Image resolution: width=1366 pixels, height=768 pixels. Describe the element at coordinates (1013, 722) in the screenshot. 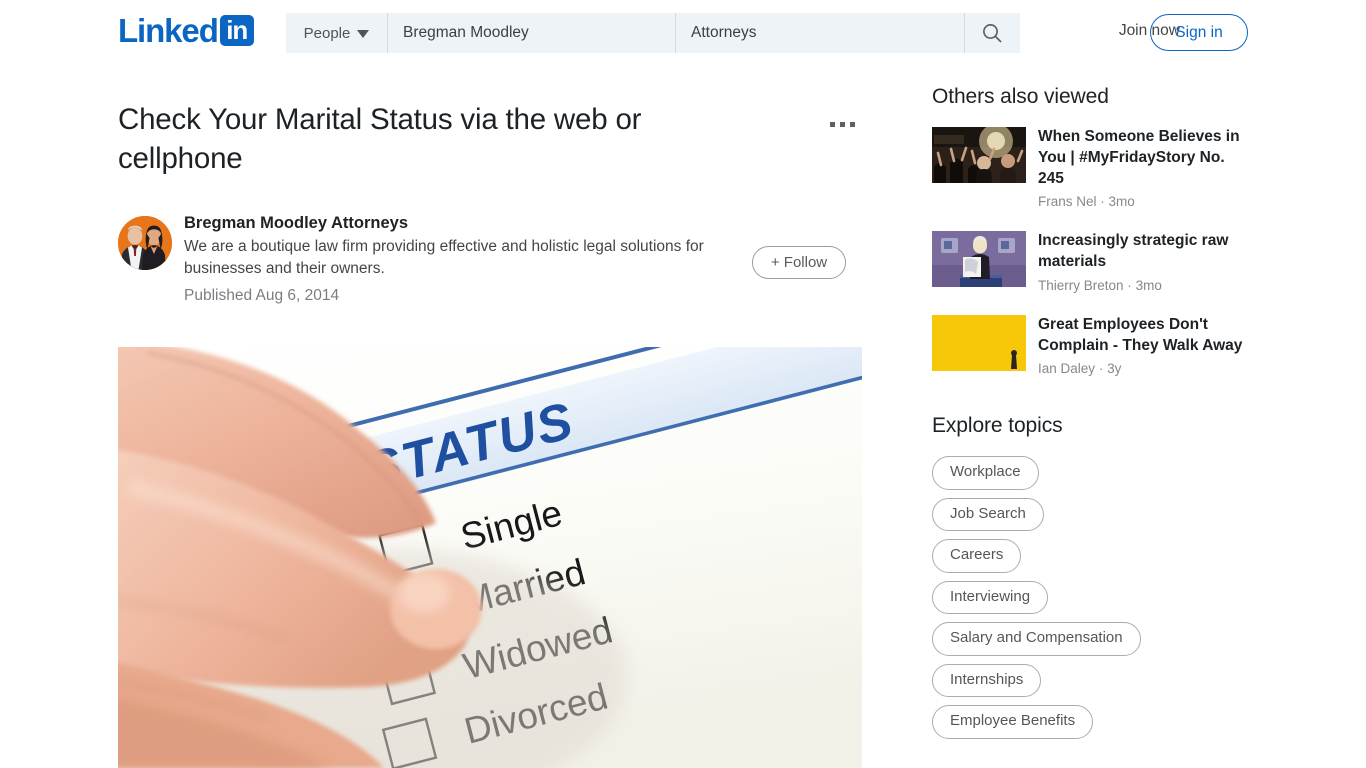

I see `topic-pill-employee-benefits: Employee Benefits` at that location.